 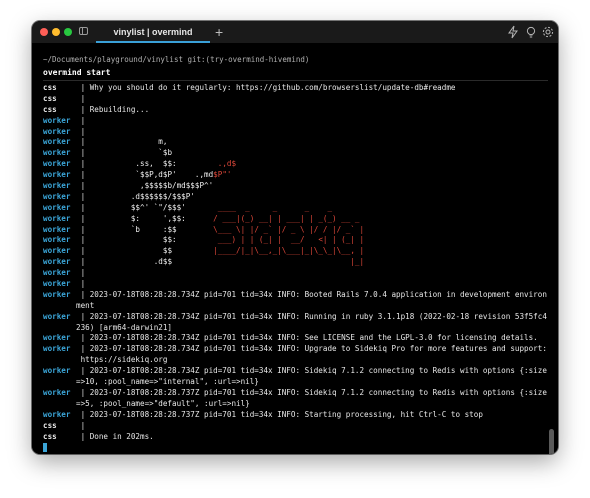 I want to click on log-line: worker | ,$$$$$b/md$$$P^', so click(x=293, y=186).